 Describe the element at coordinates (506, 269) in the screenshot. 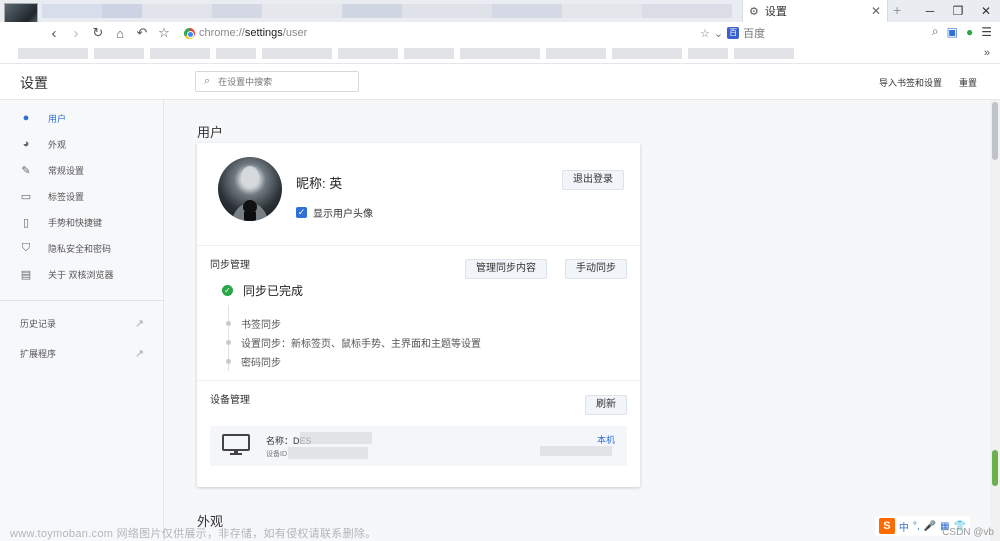

I see `manage-sync-button: 管理同步内容` at that location.